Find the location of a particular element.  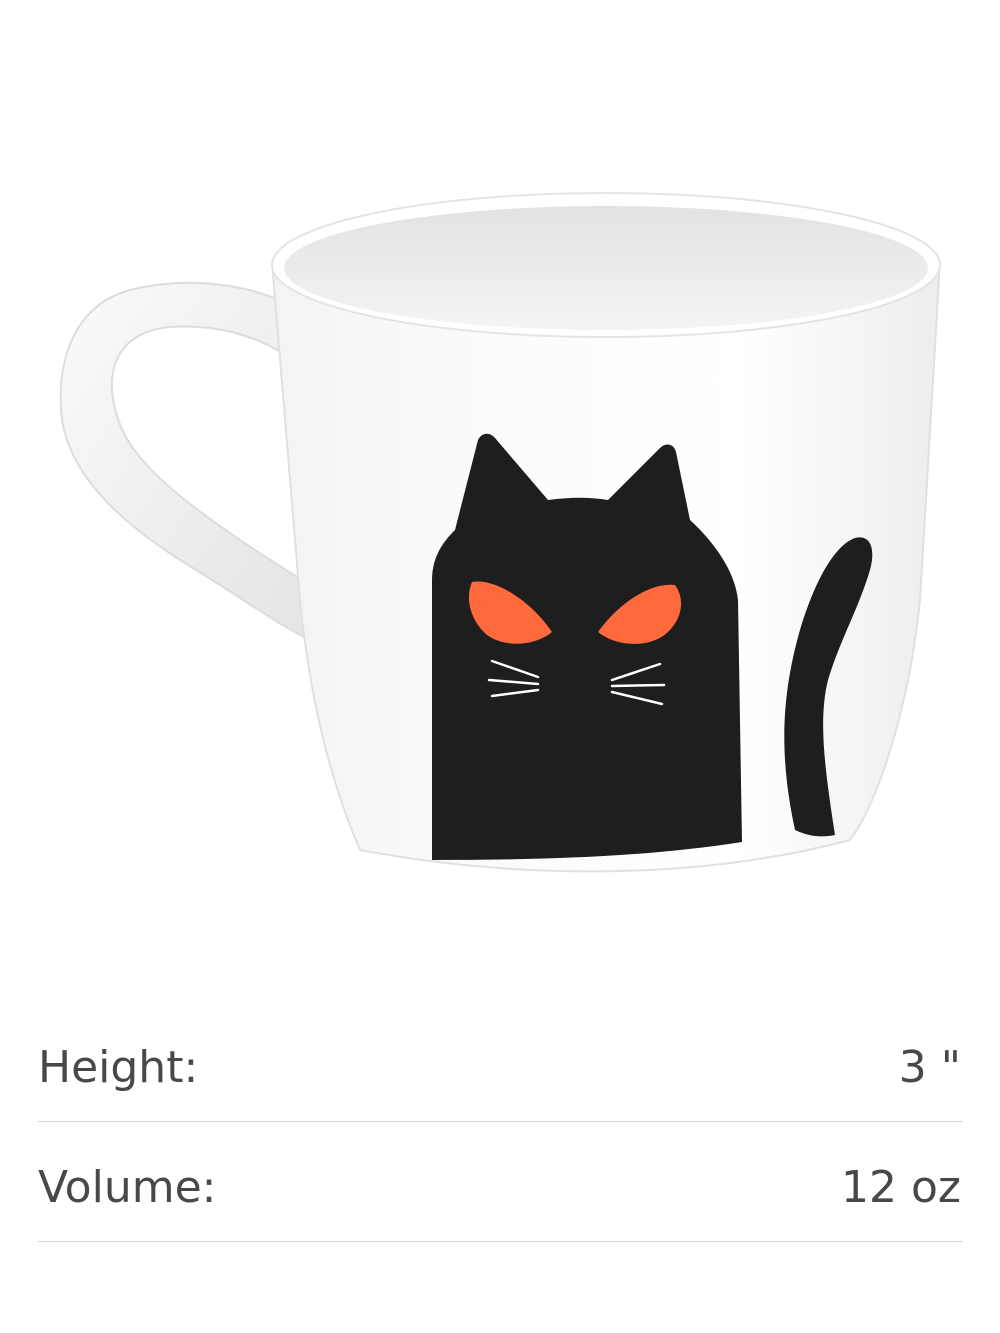

mug-handle is located at coordinates (185, 461).